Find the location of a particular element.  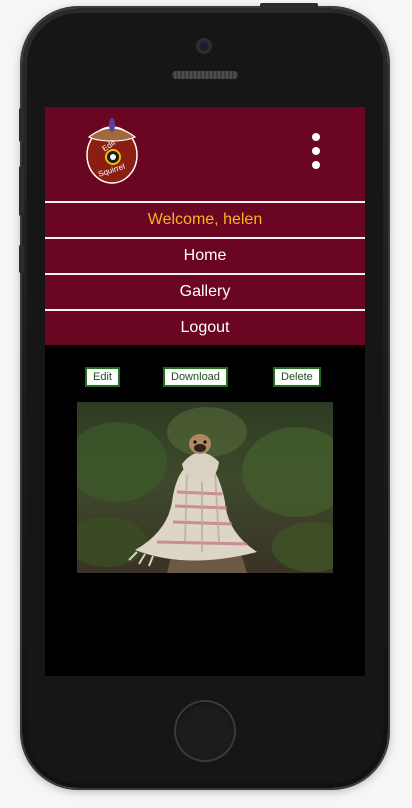

speaker-grille is located at coordinates (205, 75).